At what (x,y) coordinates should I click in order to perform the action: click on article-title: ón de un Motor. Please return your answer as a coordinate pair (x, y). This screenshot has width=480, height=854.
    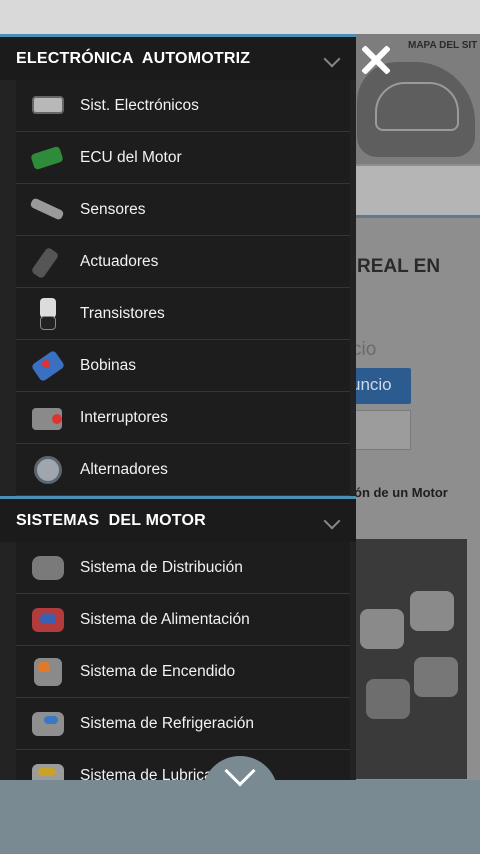
    Looking at the image, I should click on (401, 492).